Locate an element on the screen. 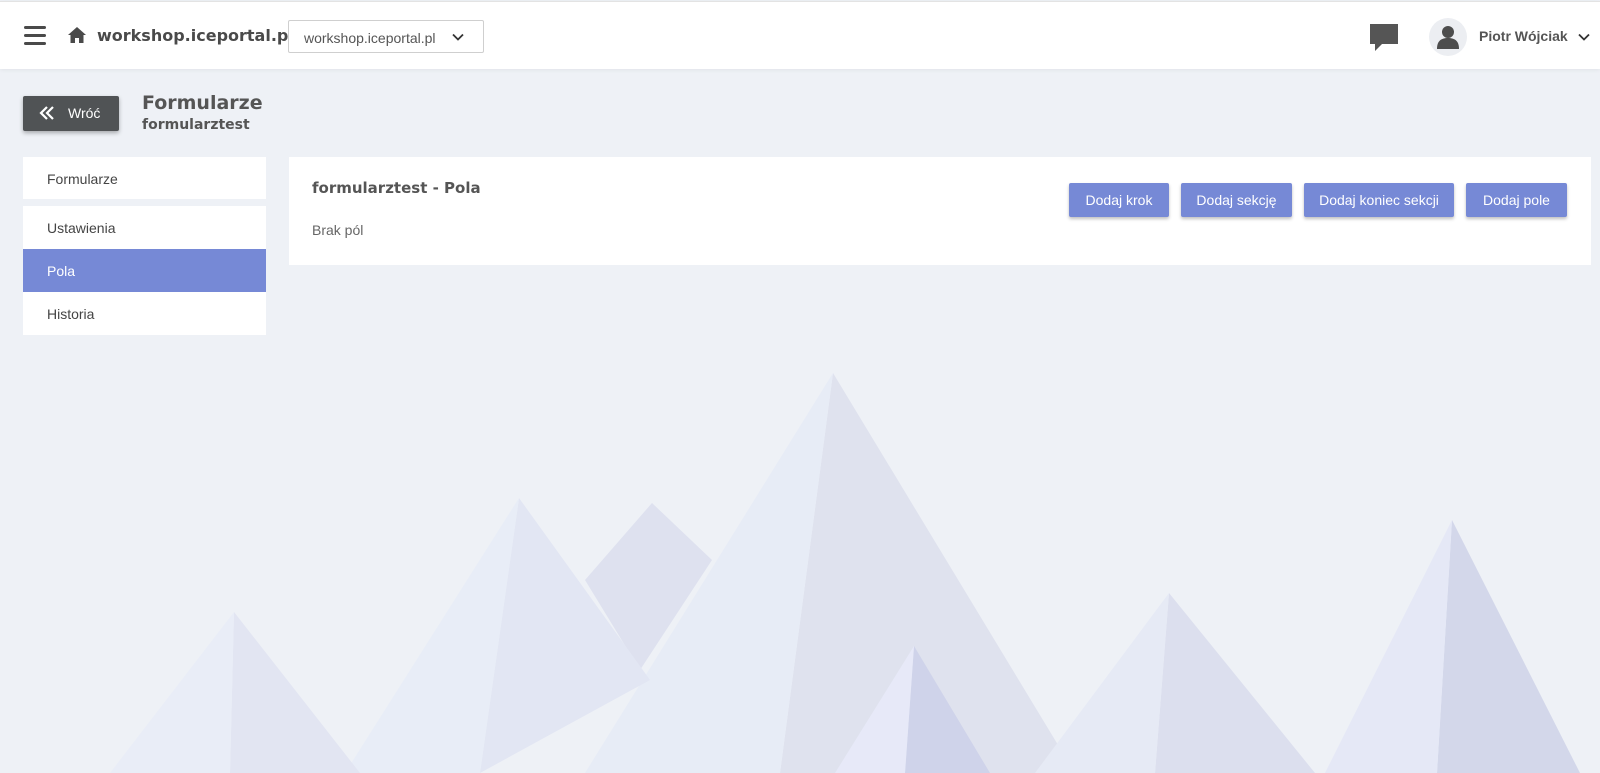  sidebar-item-pola: Pola is located at coordinates (144, 270).